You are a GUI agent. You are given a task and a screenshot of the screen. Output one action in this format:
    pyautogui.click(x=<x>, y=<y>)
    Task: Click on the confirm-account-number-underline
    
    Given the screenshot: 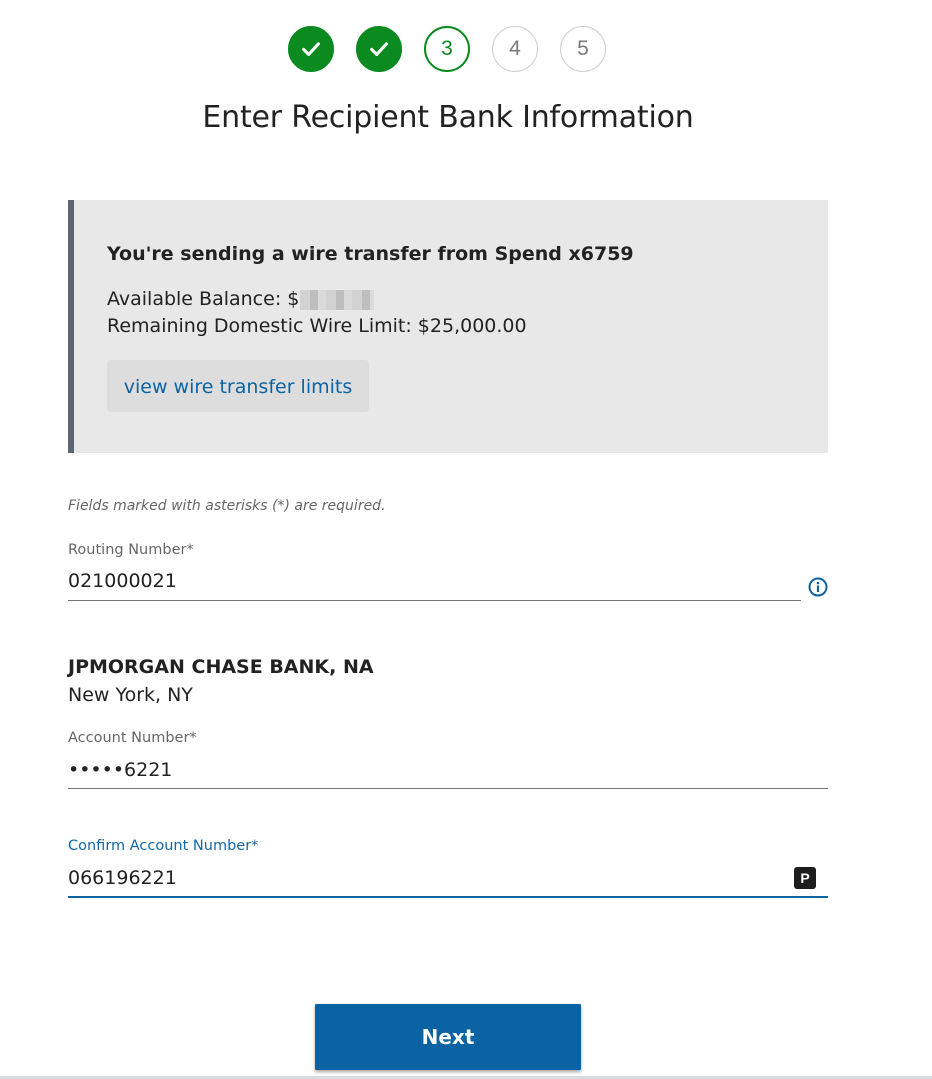 What is the action you would take?
    pyautogui.click(x=448, y=897)
    